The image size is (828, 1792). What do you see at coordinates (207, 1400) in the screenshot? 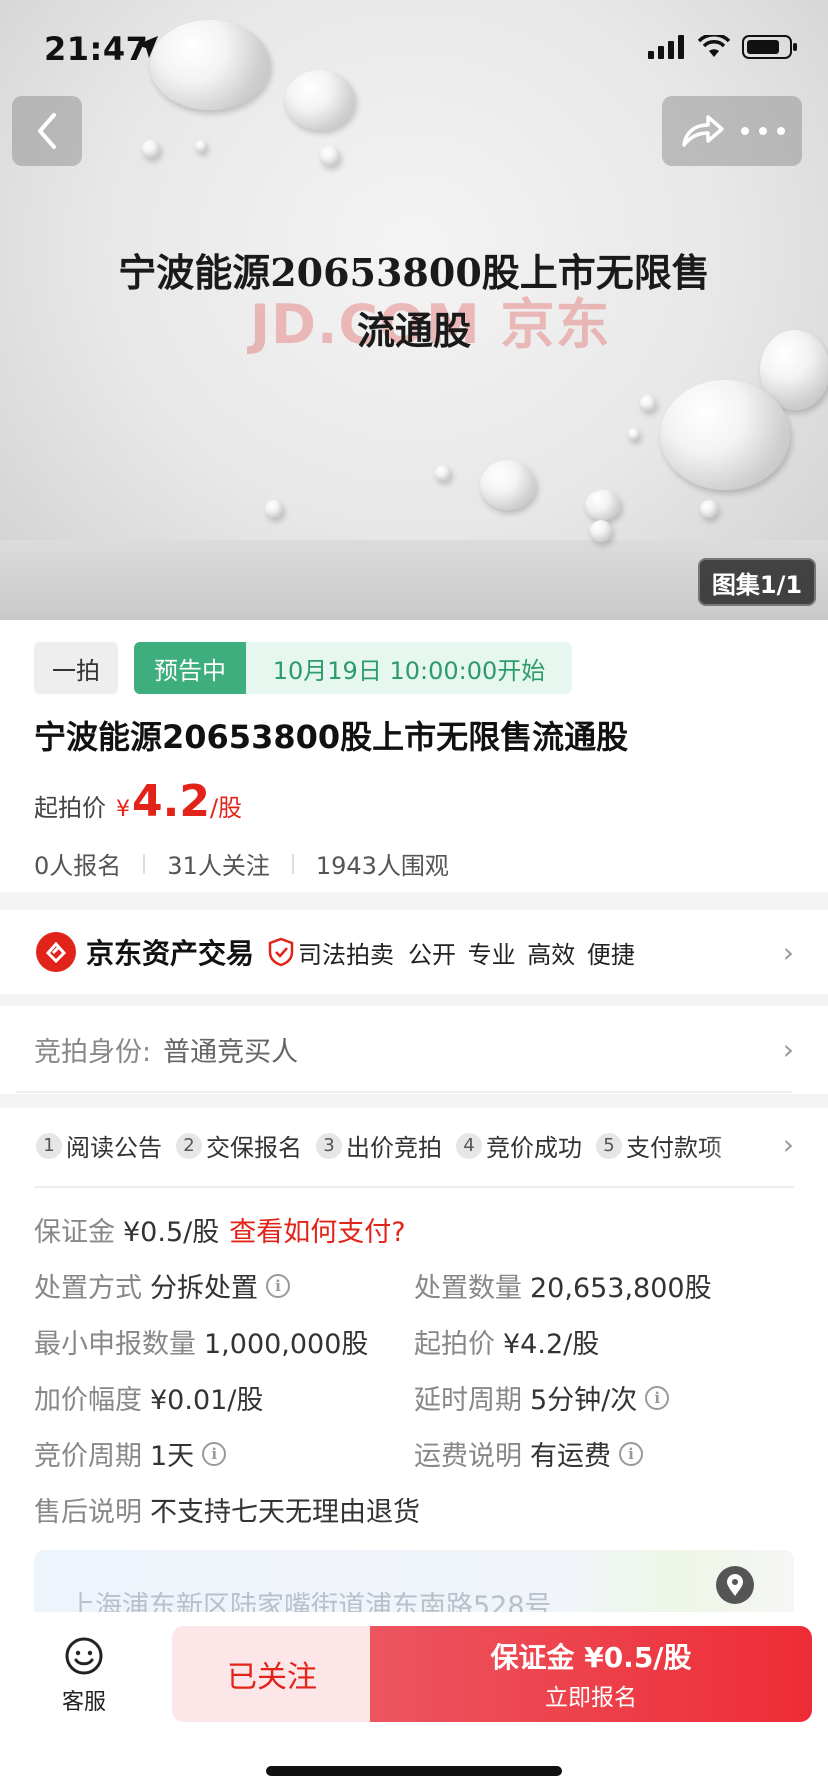
I see `increment-value: ¥0.01/股` at bounding box center [207, 1400].